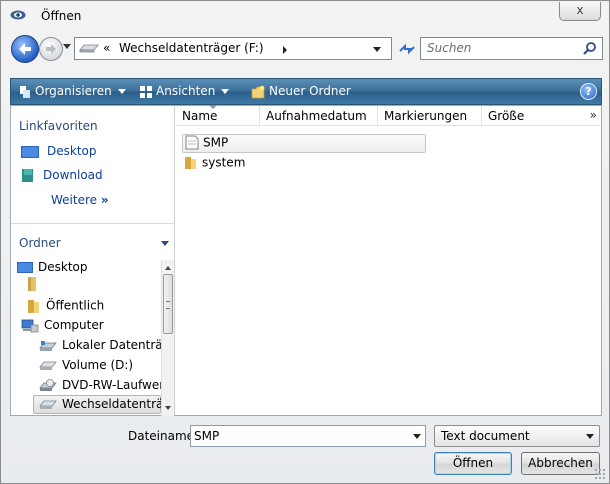 This screenshot has width=610, height=484. What do you see at coordinates (294, 436) in the screenshot?
I see `filename-input` at bounding box center [294, 436].